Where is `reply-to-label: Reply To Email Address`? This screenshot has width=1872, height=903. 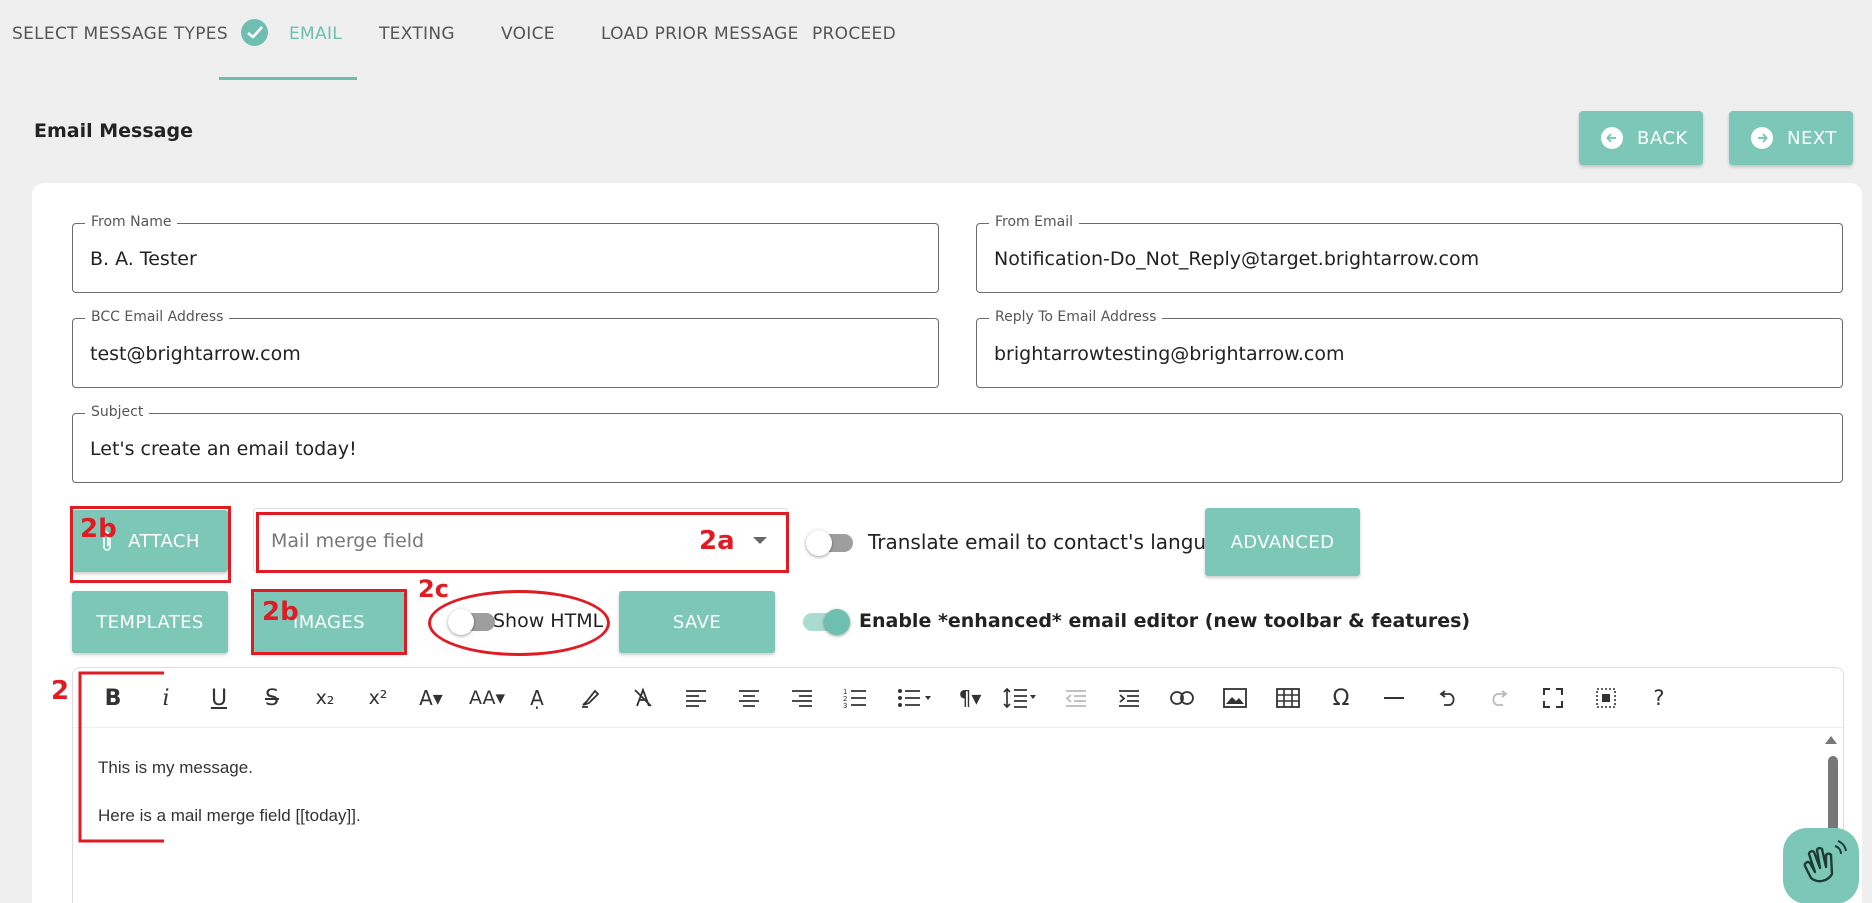 reply-to-label: Reply To Email Address is located at coordinates (1076, 317).